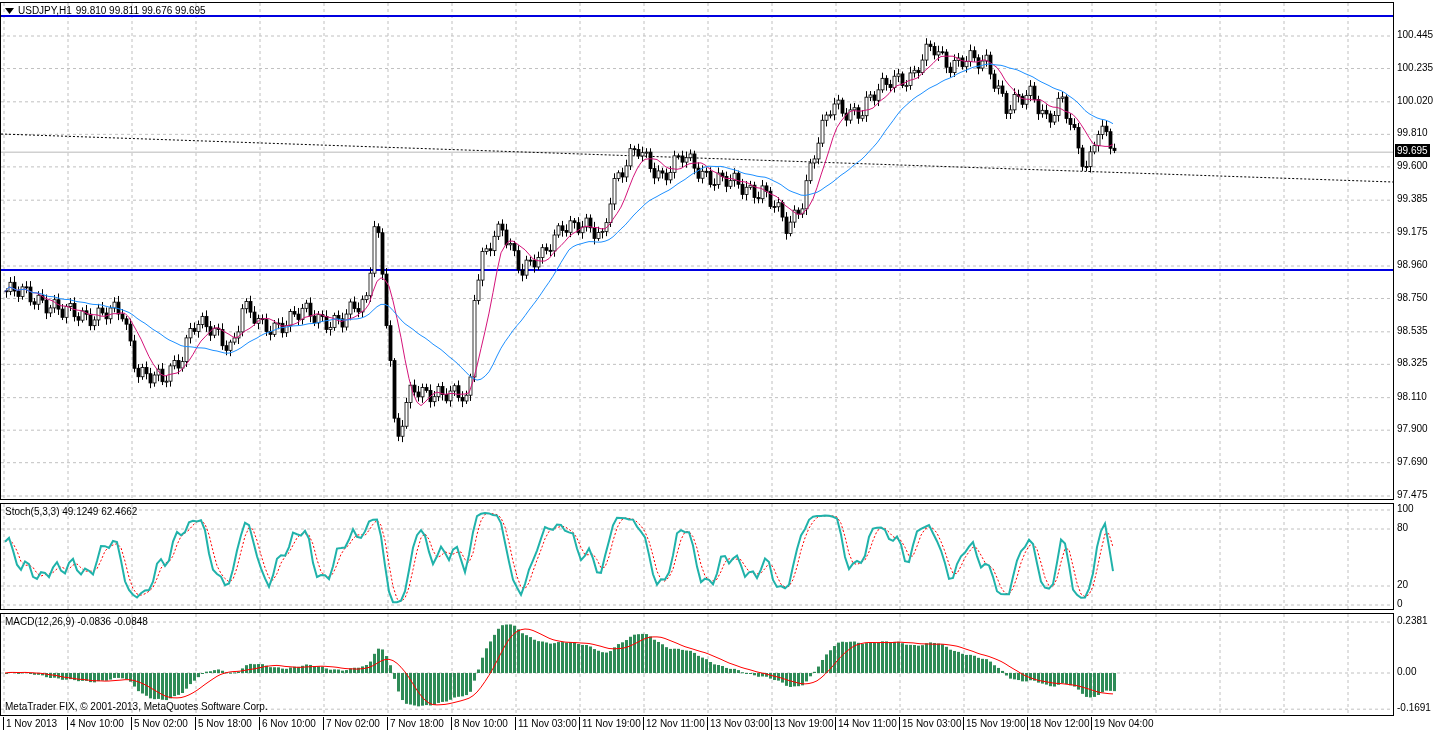  What do you see at coordinates (136, 706) in the screenshot?
I see `copyright-text: MetaTrader FIX, © 2001-2013, MetaQuotes Software Corp.` at bounding box center [136, 706].